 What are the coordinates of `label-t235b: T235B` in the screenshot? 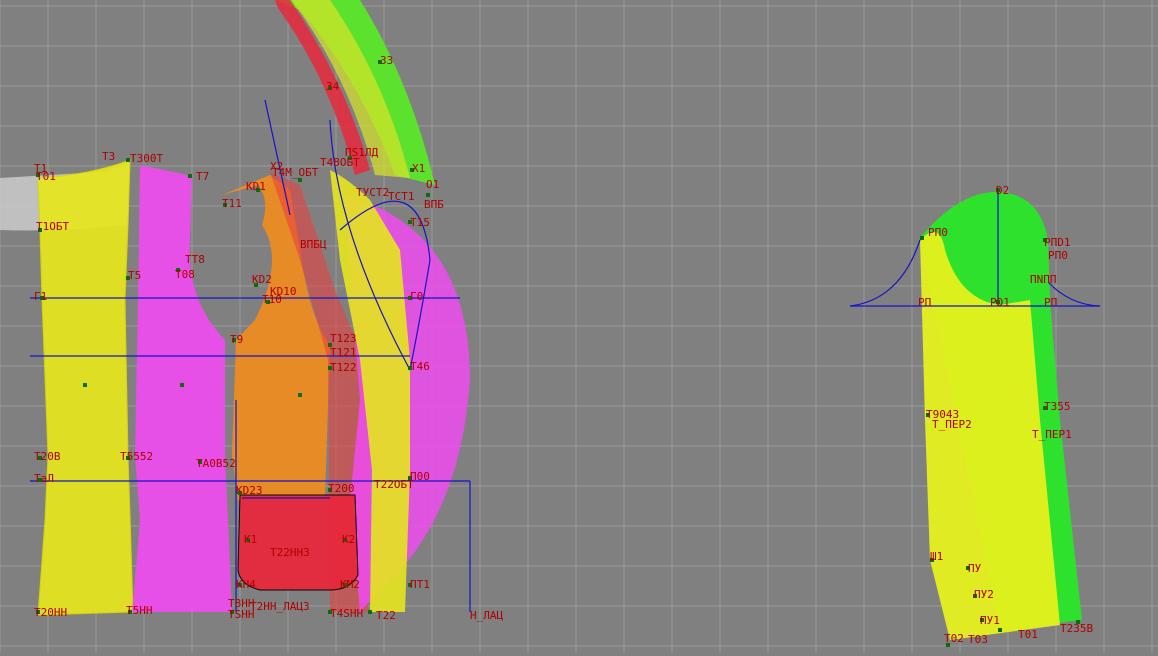 It's located at (1076, 628).